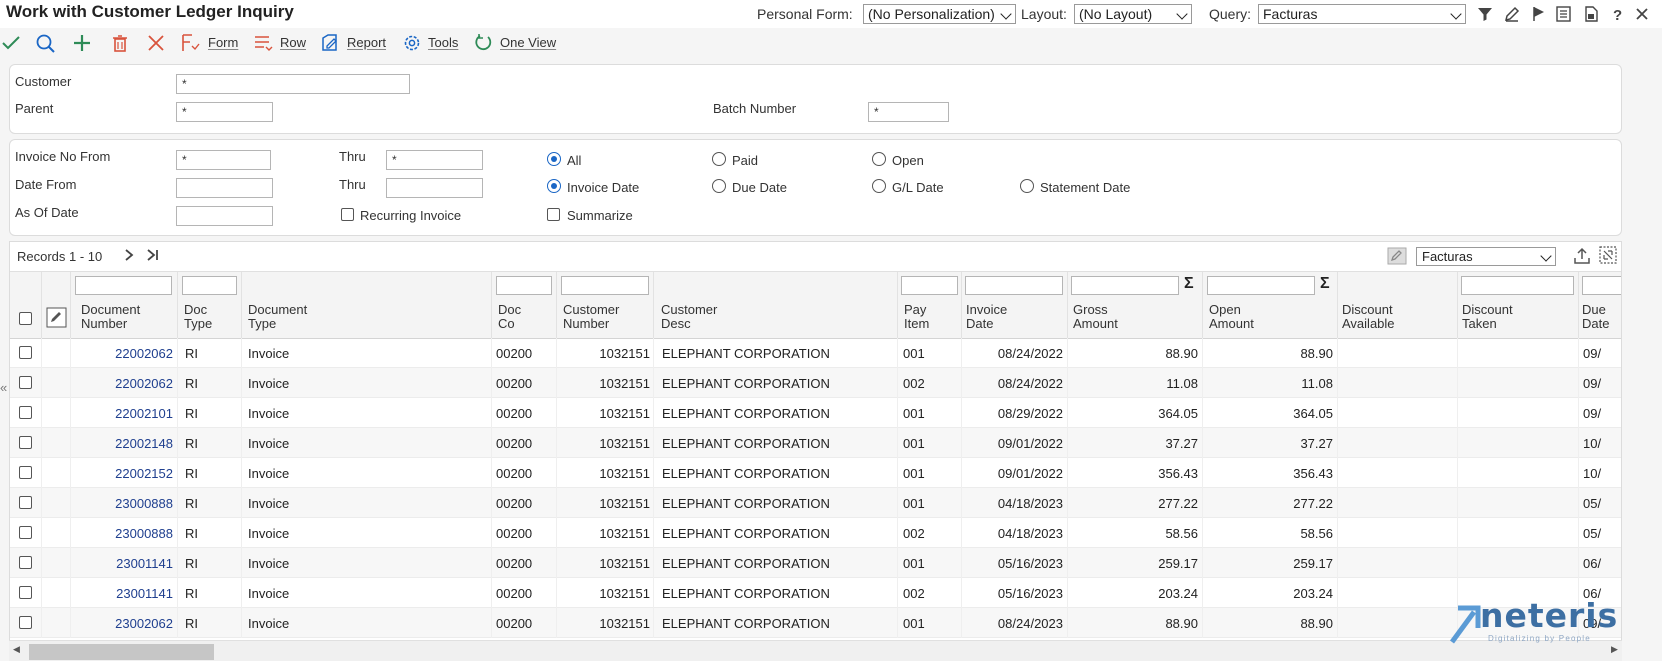 Image resolution: width=1662 pixels, height=661 pixels. What do you see at coordinates (553, 214) in the screenshot?
I see `summarize-checkbox` at bounding box center [553, 214].